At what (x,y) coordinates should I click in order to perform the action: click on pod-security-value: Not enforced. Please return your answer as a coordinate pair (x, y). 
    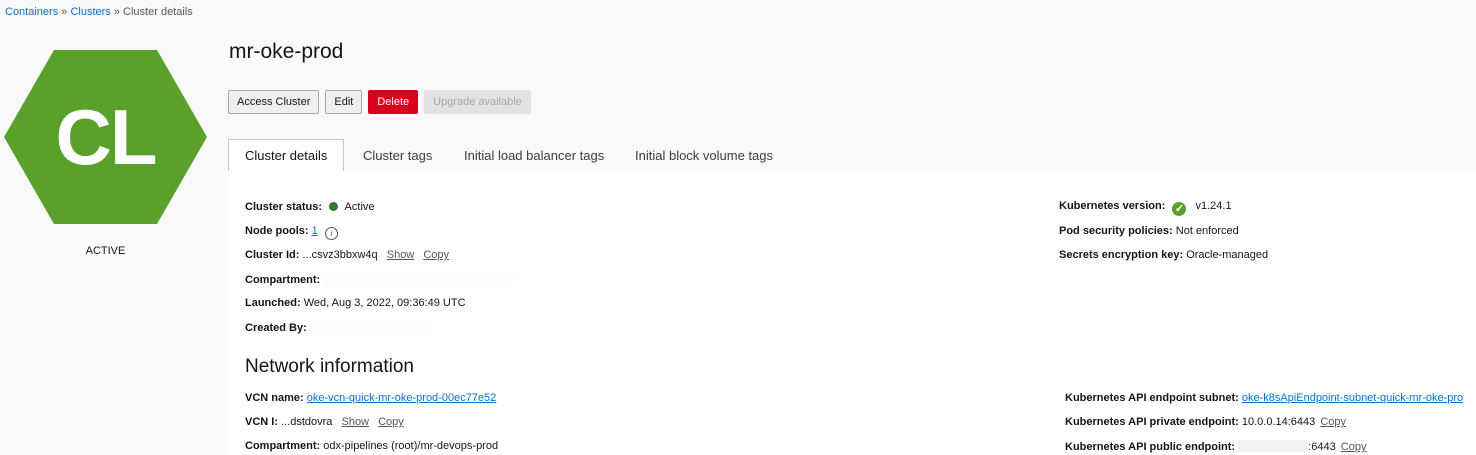
    Looking at the image, I should click on (1207, 231).